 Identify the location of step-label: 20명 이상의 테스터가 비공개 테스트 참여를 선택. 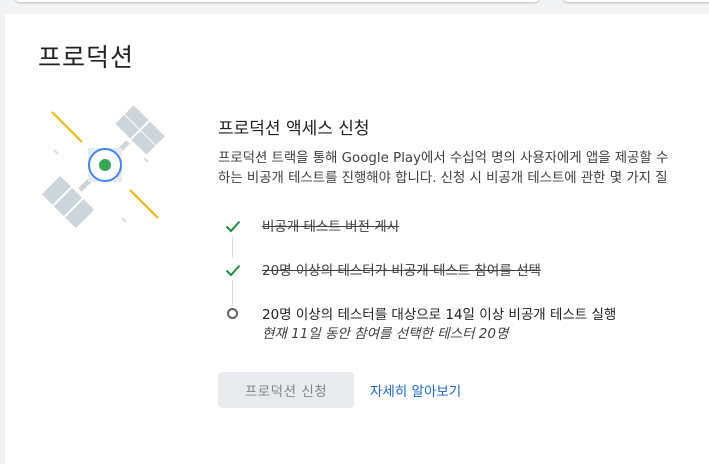
(401, 271).